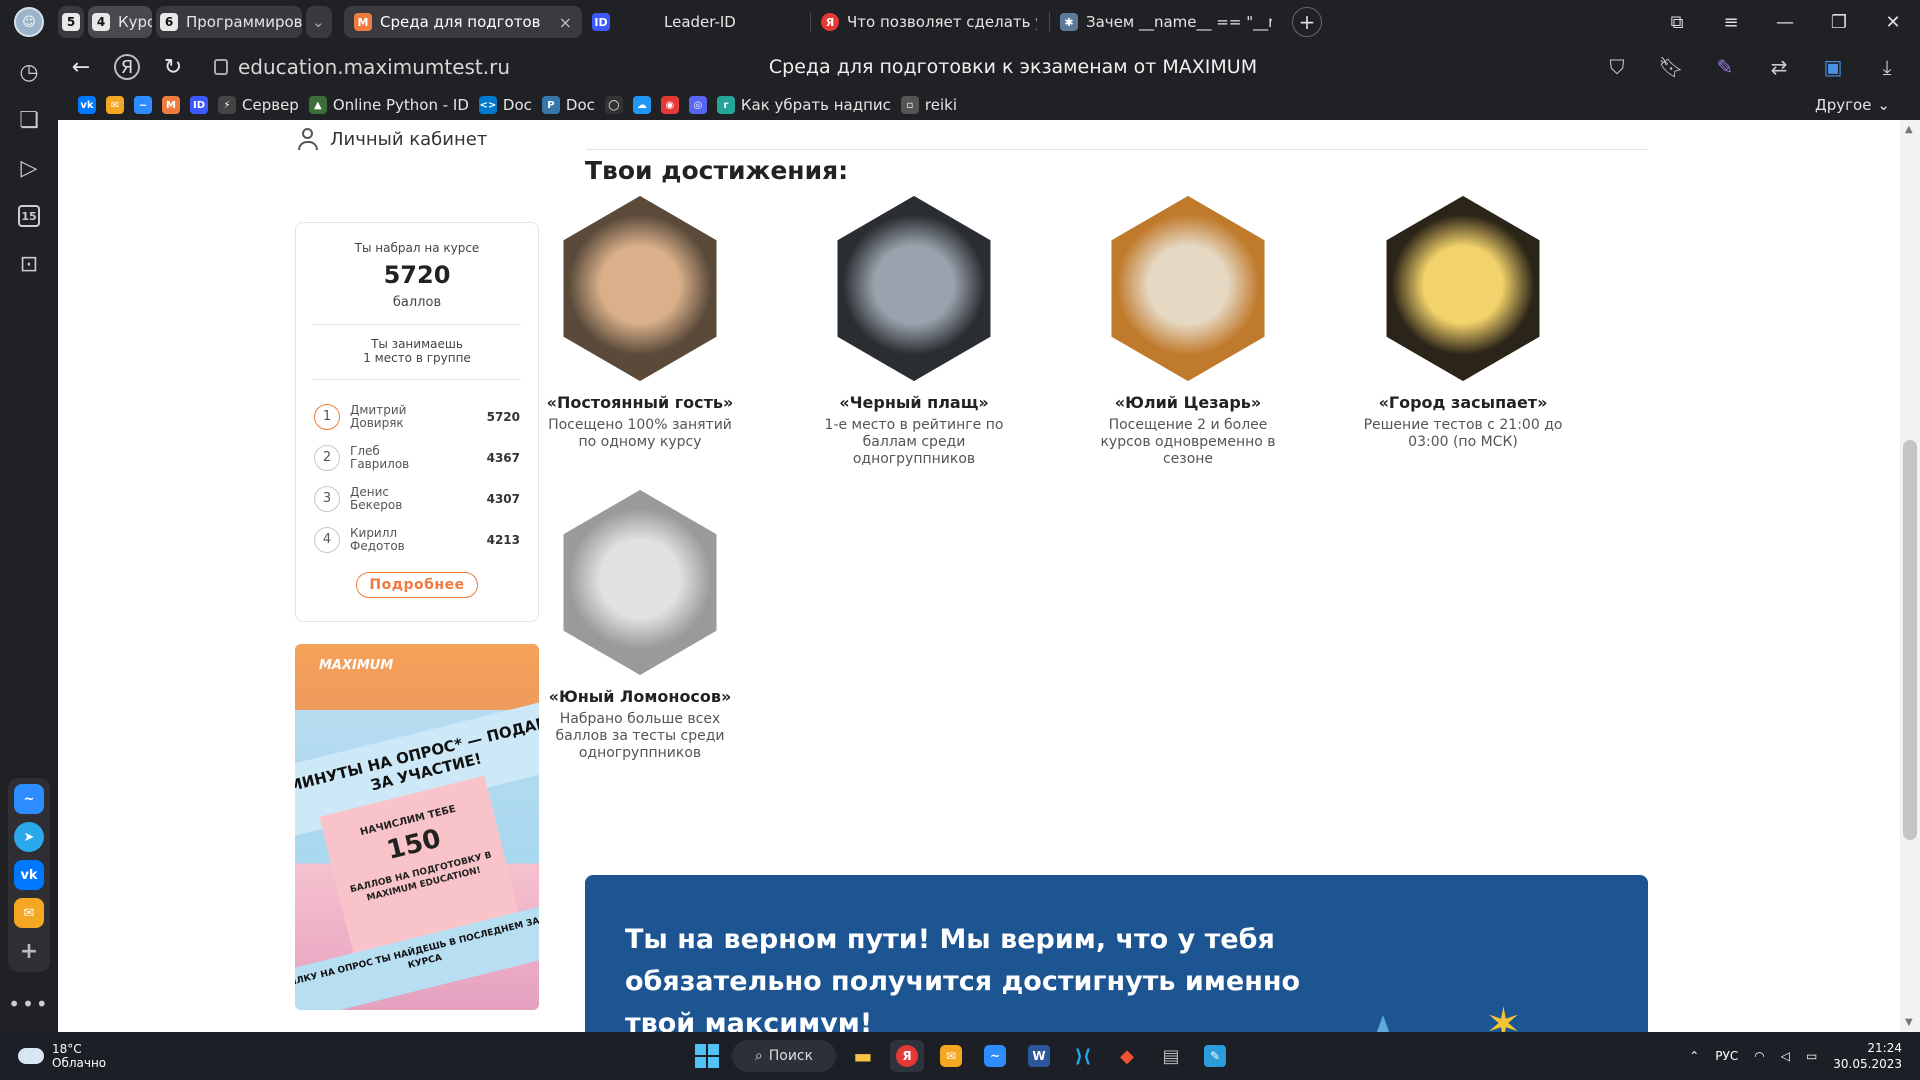 The height and width of the screenshot is (1080, 1920). What do you see at coordinates (784, 1056) in the screenshot?
I see `taskbar-search: ⌕ Поиск` at bounding box center [784, 1056].